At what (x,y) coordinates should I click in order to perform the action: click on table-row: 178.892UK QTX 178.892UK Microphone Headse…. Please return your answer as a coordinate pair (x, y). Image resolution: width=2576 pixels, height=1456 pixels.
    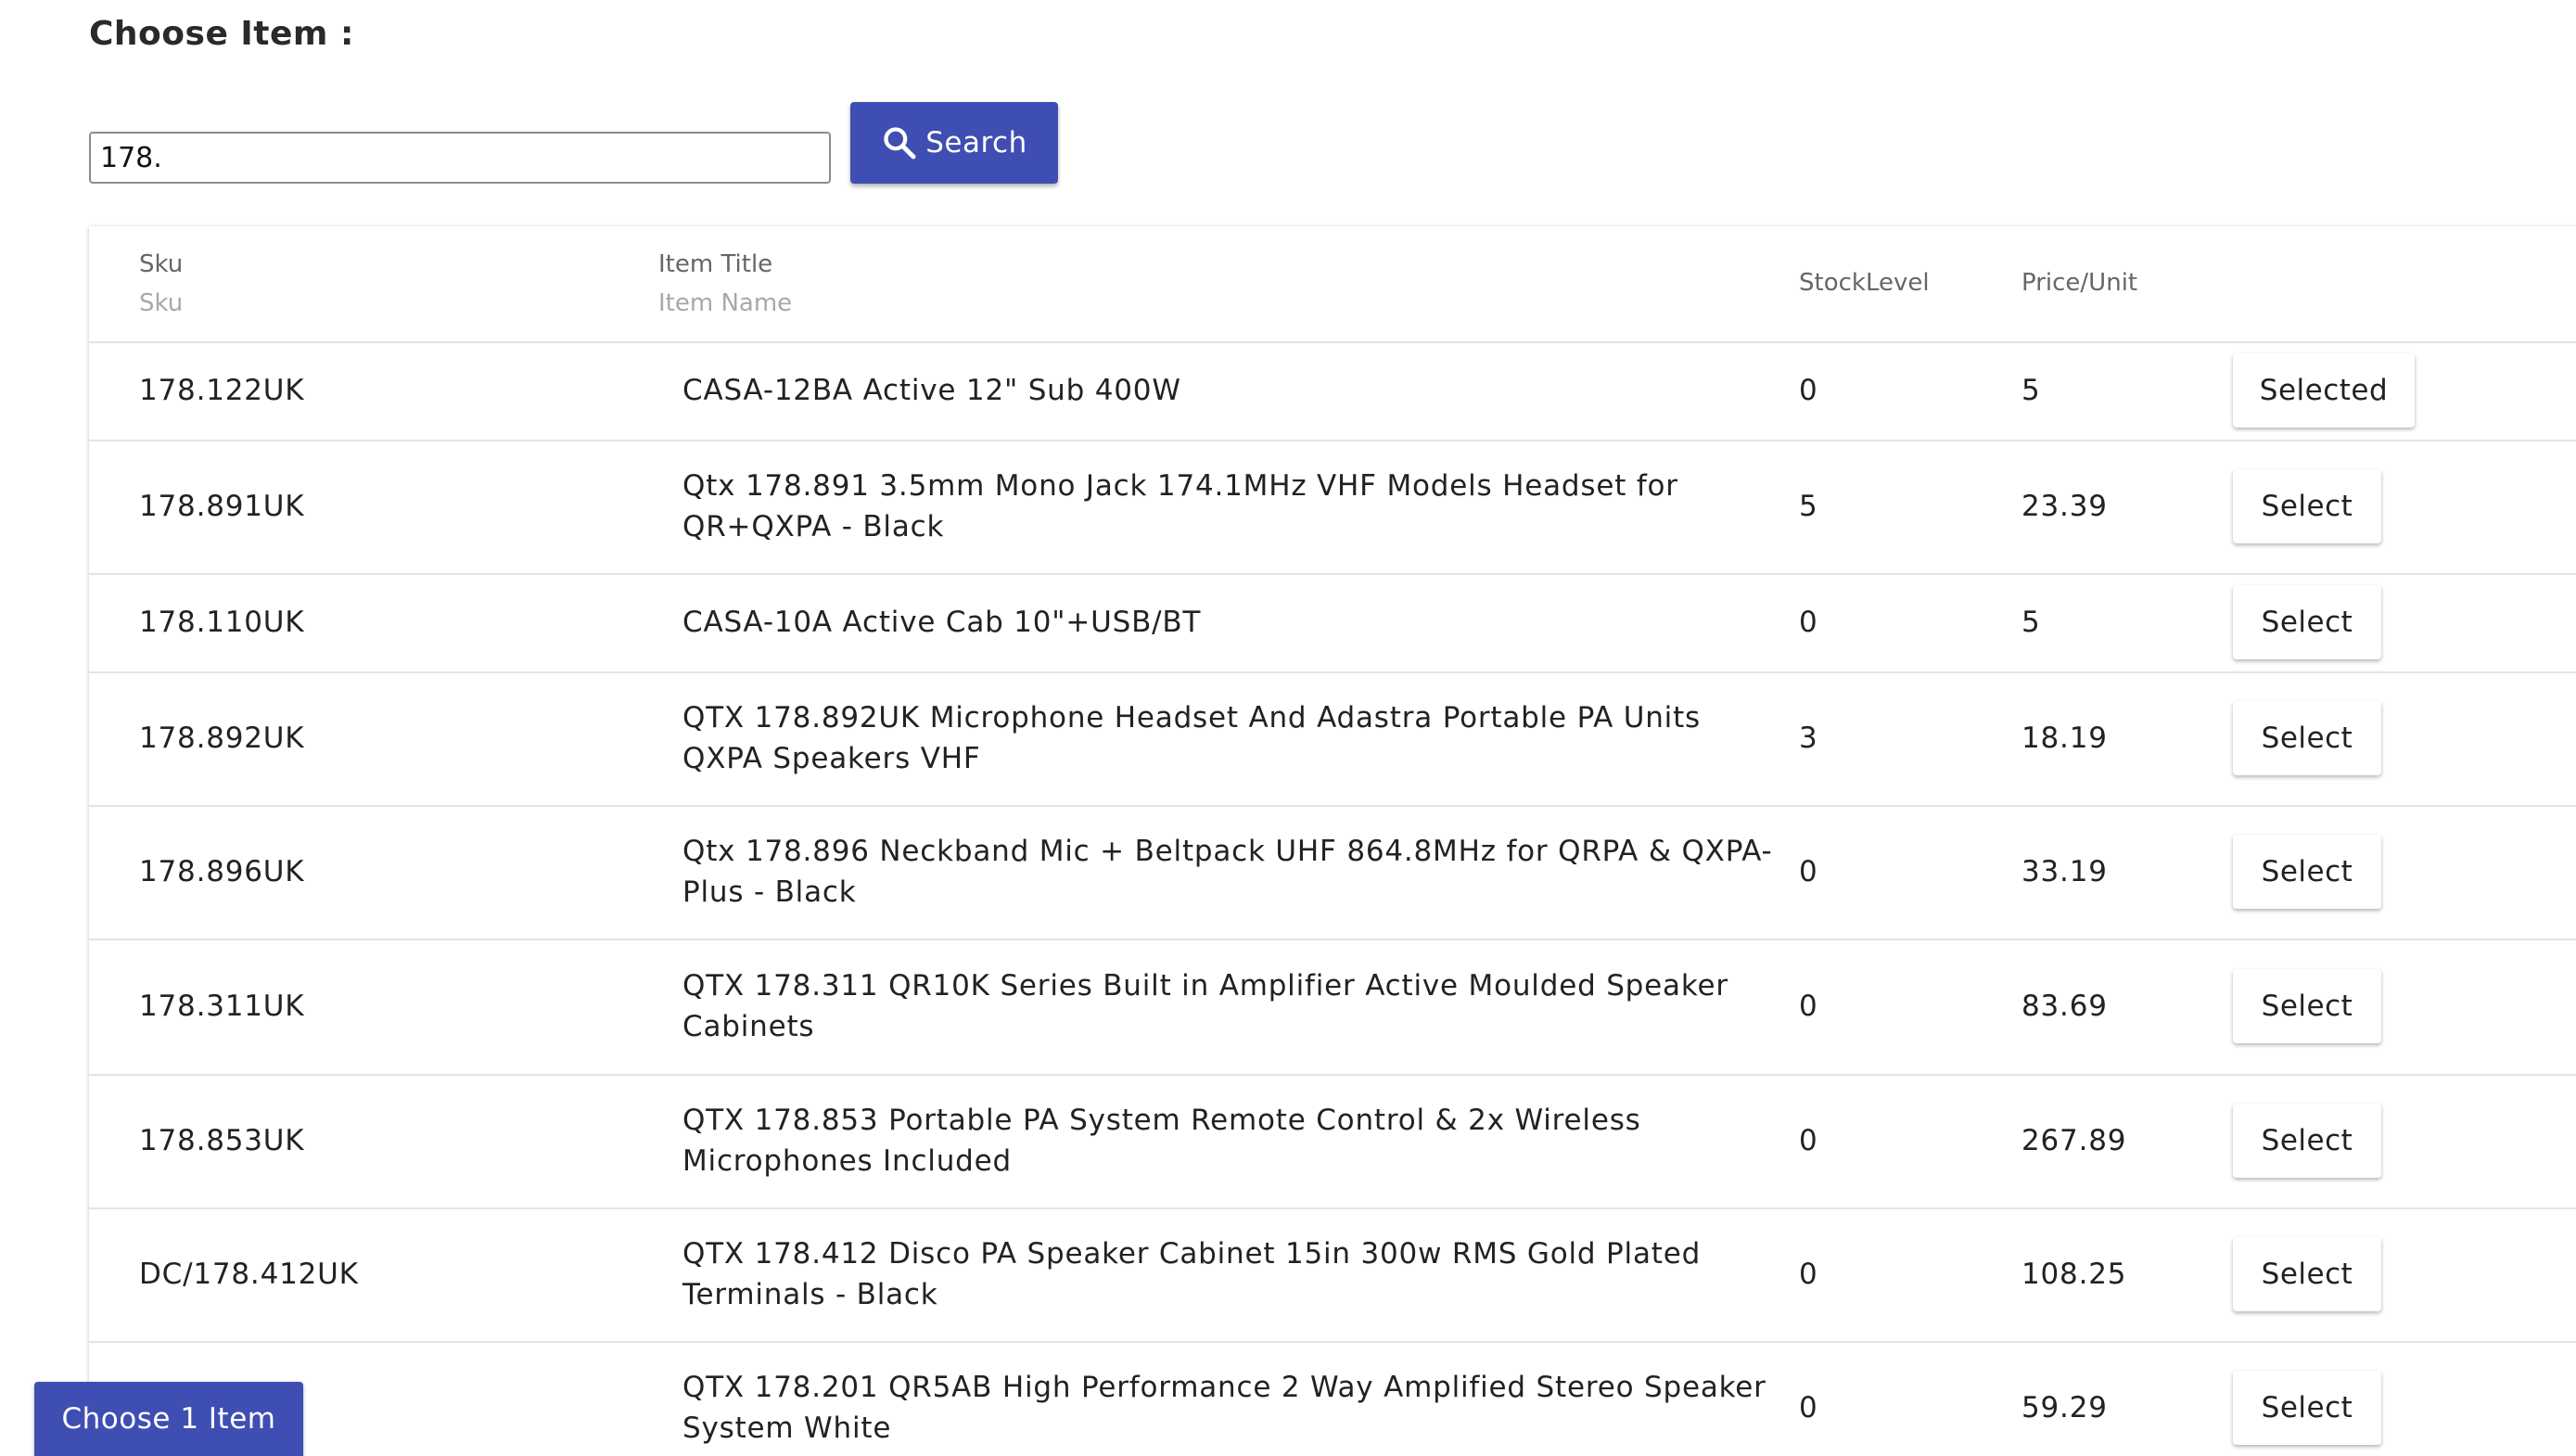
    Looking at the image, I should click on (1332, 739).